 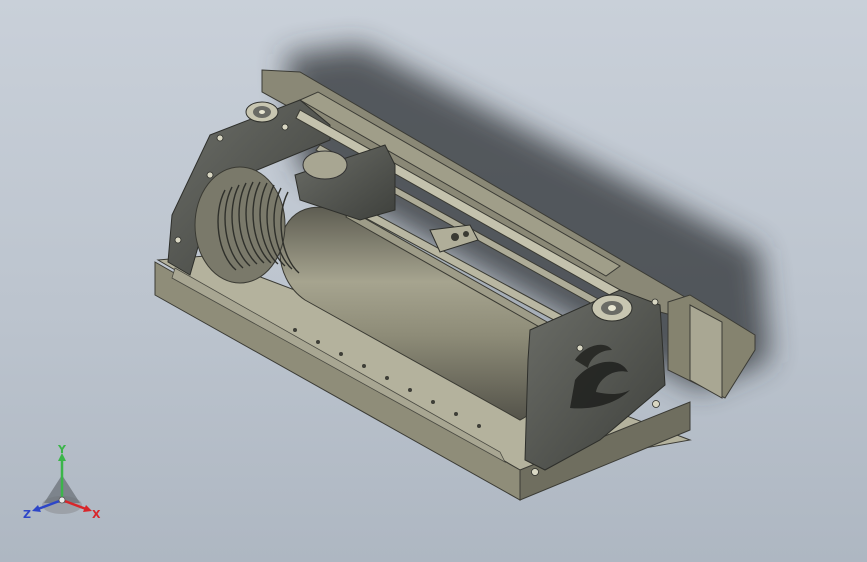 What do you see at coordinates (27, 514) in the screenshot?
I see `z-axis-label: Z` at bounding box center [27, 514].